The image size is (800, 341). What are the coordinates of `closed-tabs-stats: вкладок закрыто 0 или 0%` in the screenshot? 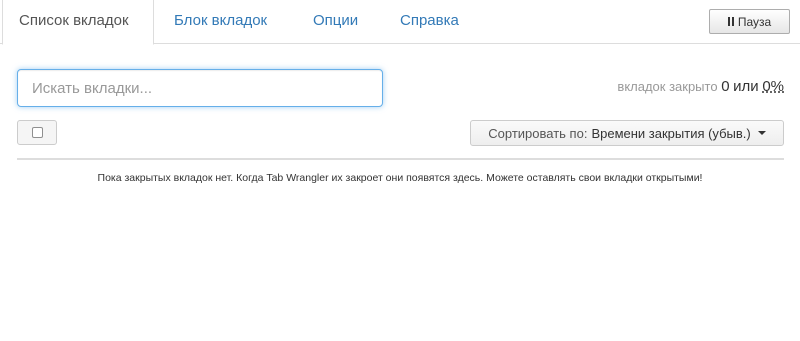 It's located at (700, 86).